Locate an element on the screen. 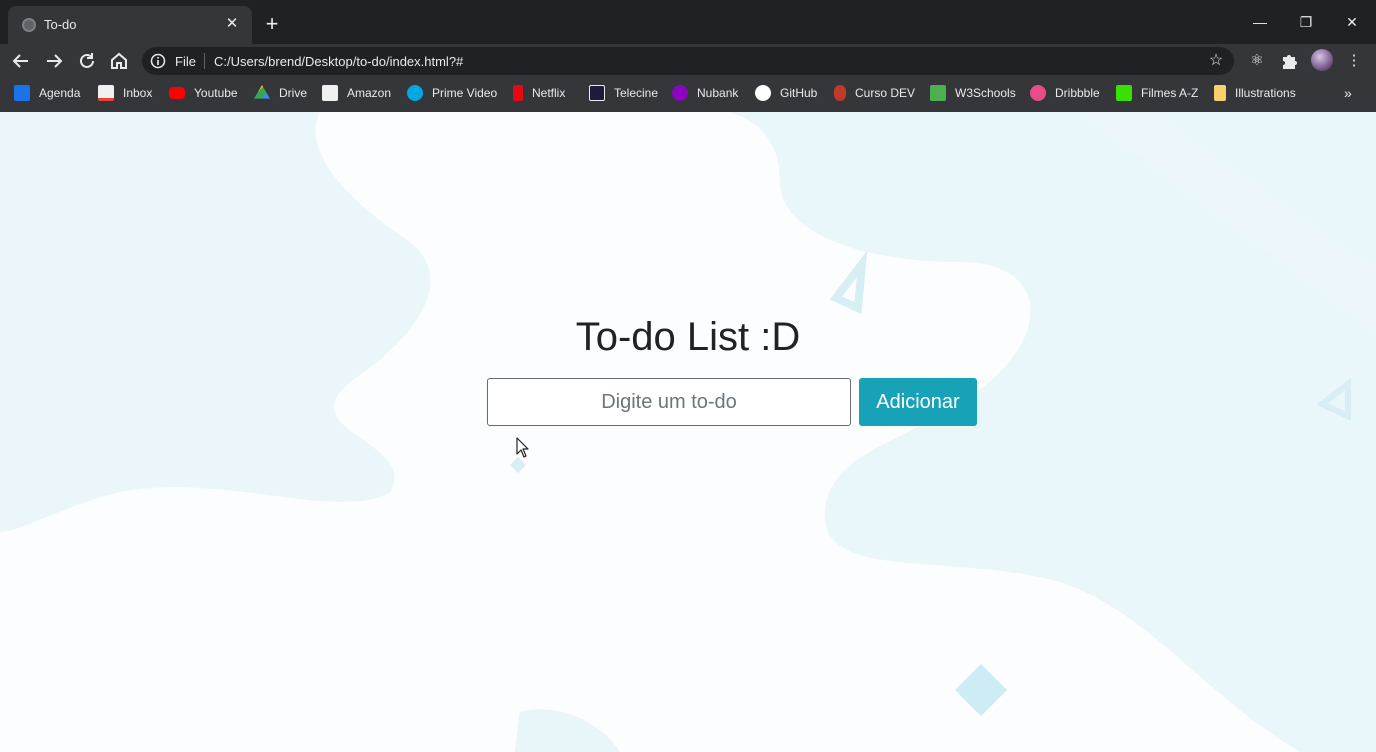  filmes-icon is located at coordinates (1124, 93).